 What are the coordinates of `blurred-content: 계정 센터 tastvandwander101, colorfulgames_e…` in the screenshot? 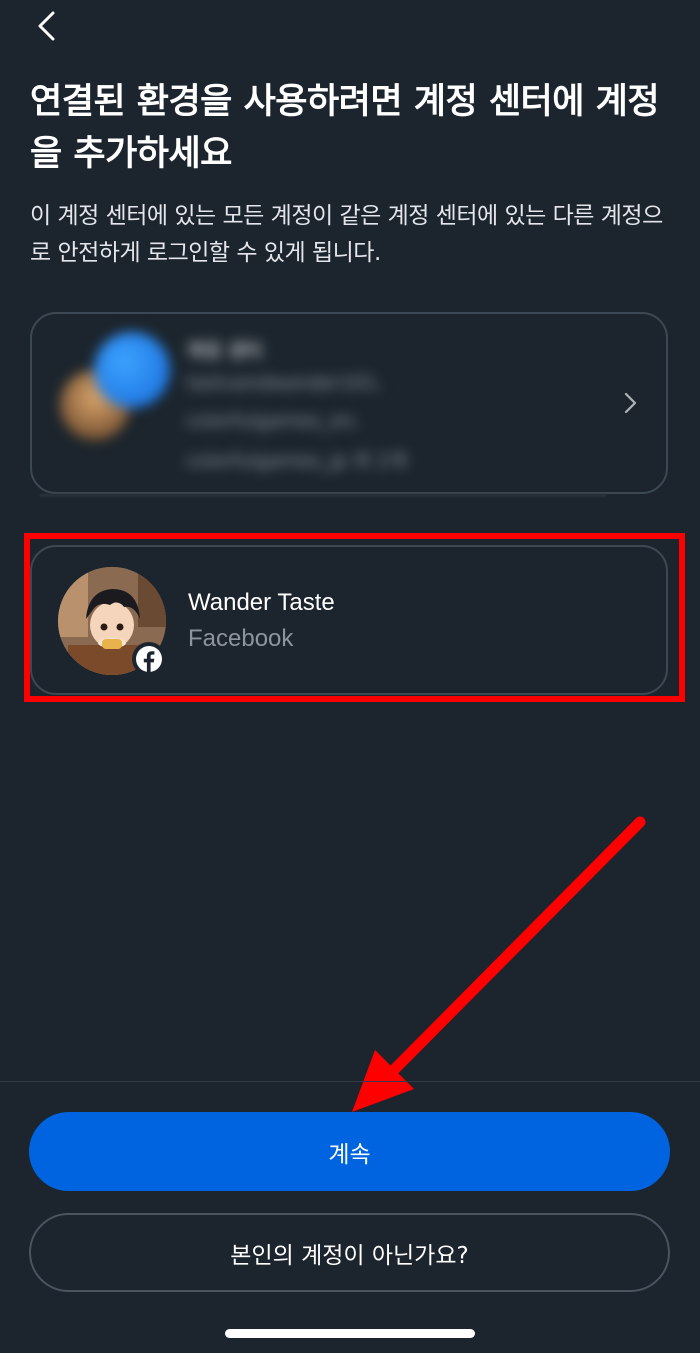 It's located at (349, 403).